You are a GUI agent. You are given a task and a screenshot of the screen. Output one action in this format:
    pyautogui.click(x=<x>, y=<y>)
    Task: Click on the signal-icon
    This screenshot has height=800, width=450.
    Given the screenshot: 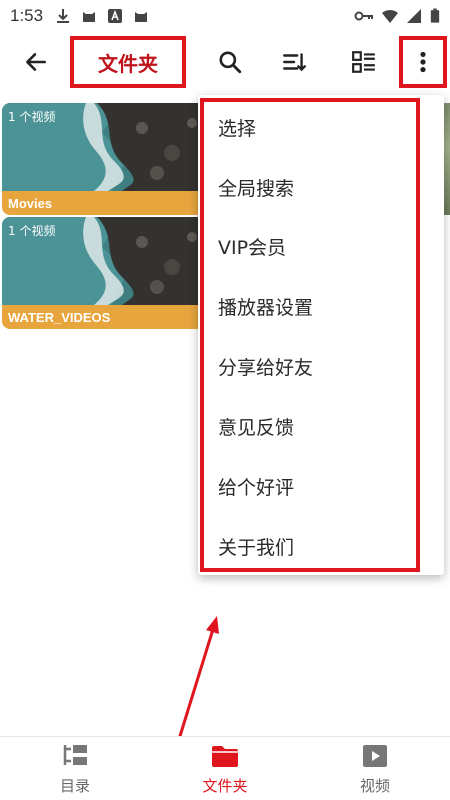 What is the action you would take?
    pyautogui.click(x=414, y=16)
    